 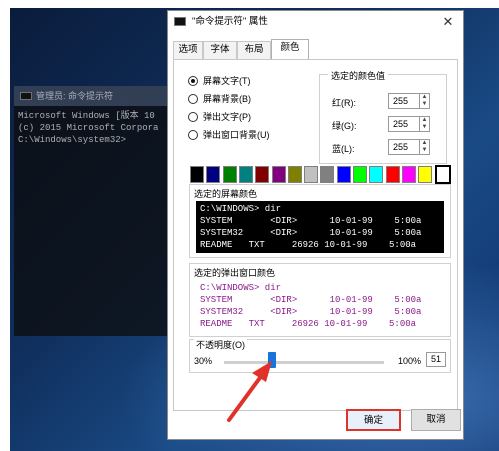 What do you see at coordinates (249, 4) in the screenshot?
I see `image-border-top` at bounding box center [249, 4].